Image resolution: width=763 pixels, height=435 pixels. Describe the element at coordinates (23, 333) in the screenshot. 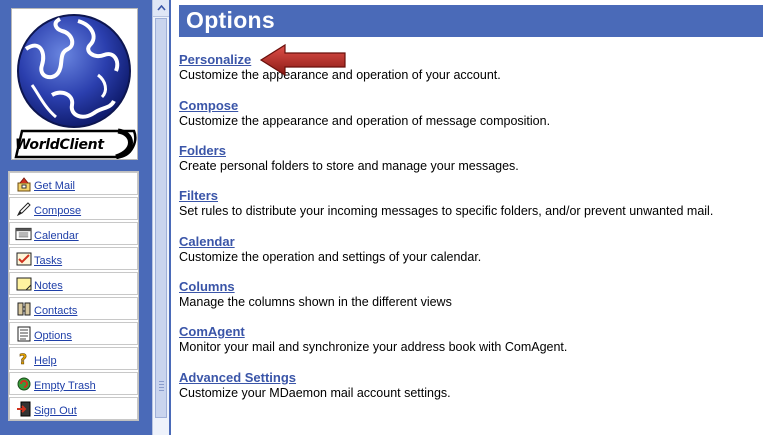

I see `options-notepad-icon` at that location.